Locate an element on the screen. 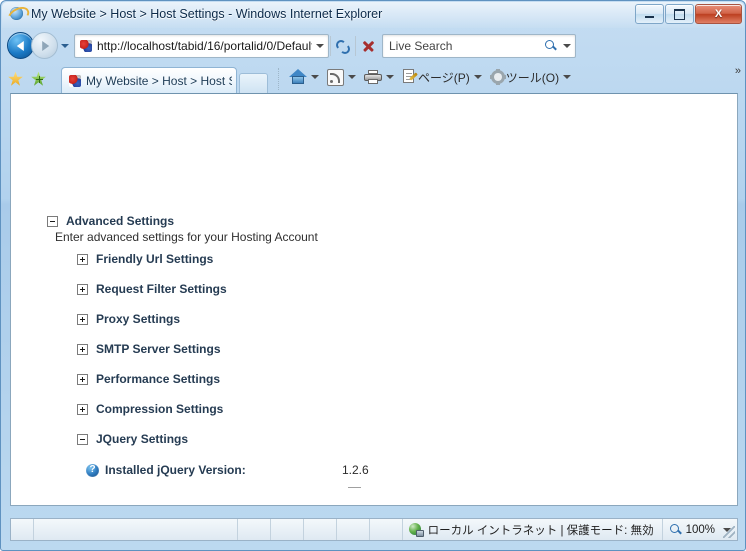  maximize-button is located at coordinates (679, 14).